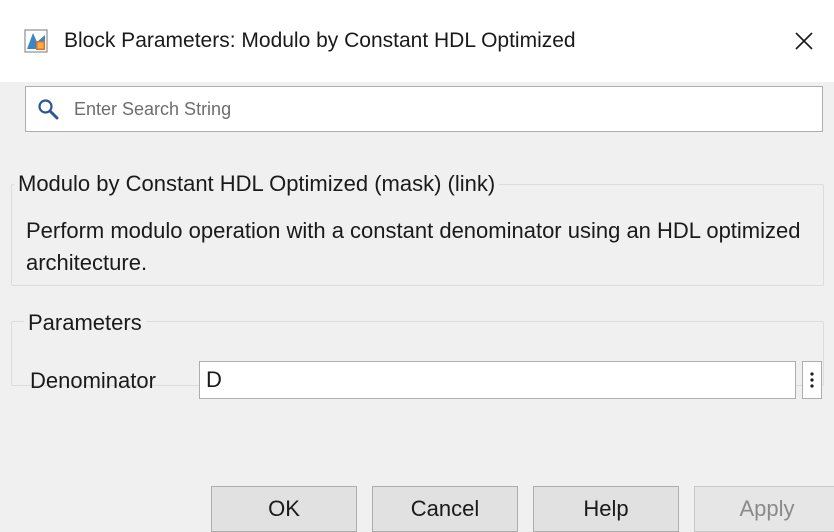  What do you see at coordinates (284, 509) in the screenshot?
I see `ok-button: OK` at bounding box center [284, 509].